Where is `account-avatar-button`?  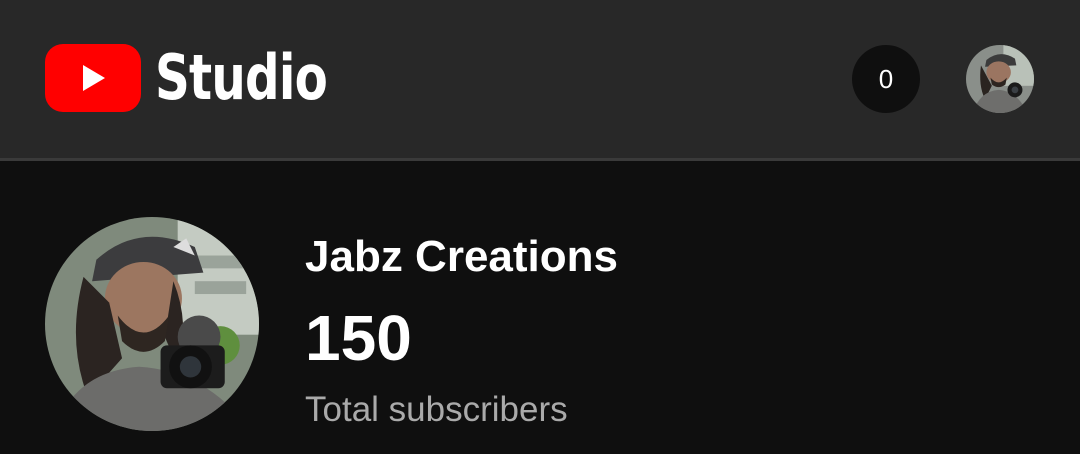 account-avatar-button is located at coordinates (1000, 79).